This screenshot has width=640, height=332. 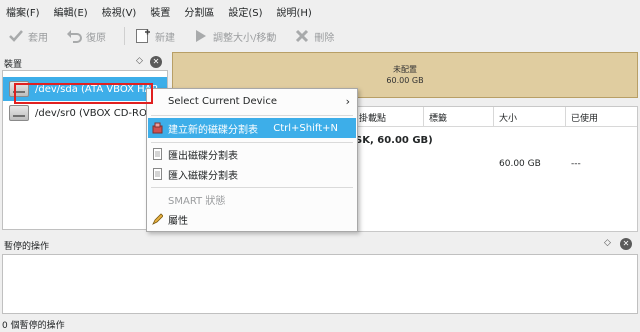 I want to click on submenu-arrow-icon: ›, so click(x=347, y=101).